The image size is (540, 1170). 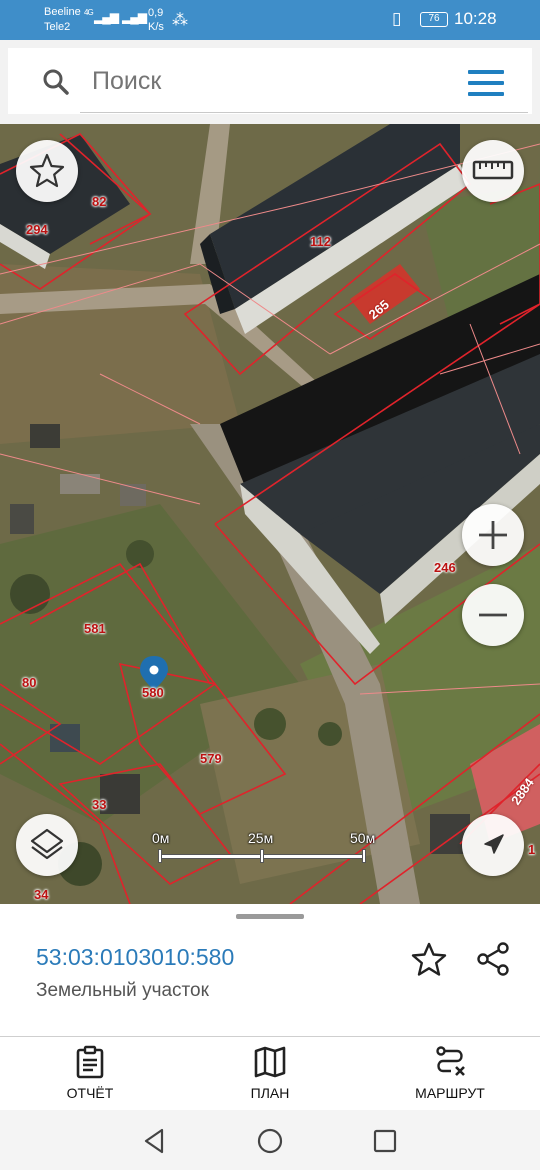 I want to click on ruler-icon, so click(x=493, y=170).